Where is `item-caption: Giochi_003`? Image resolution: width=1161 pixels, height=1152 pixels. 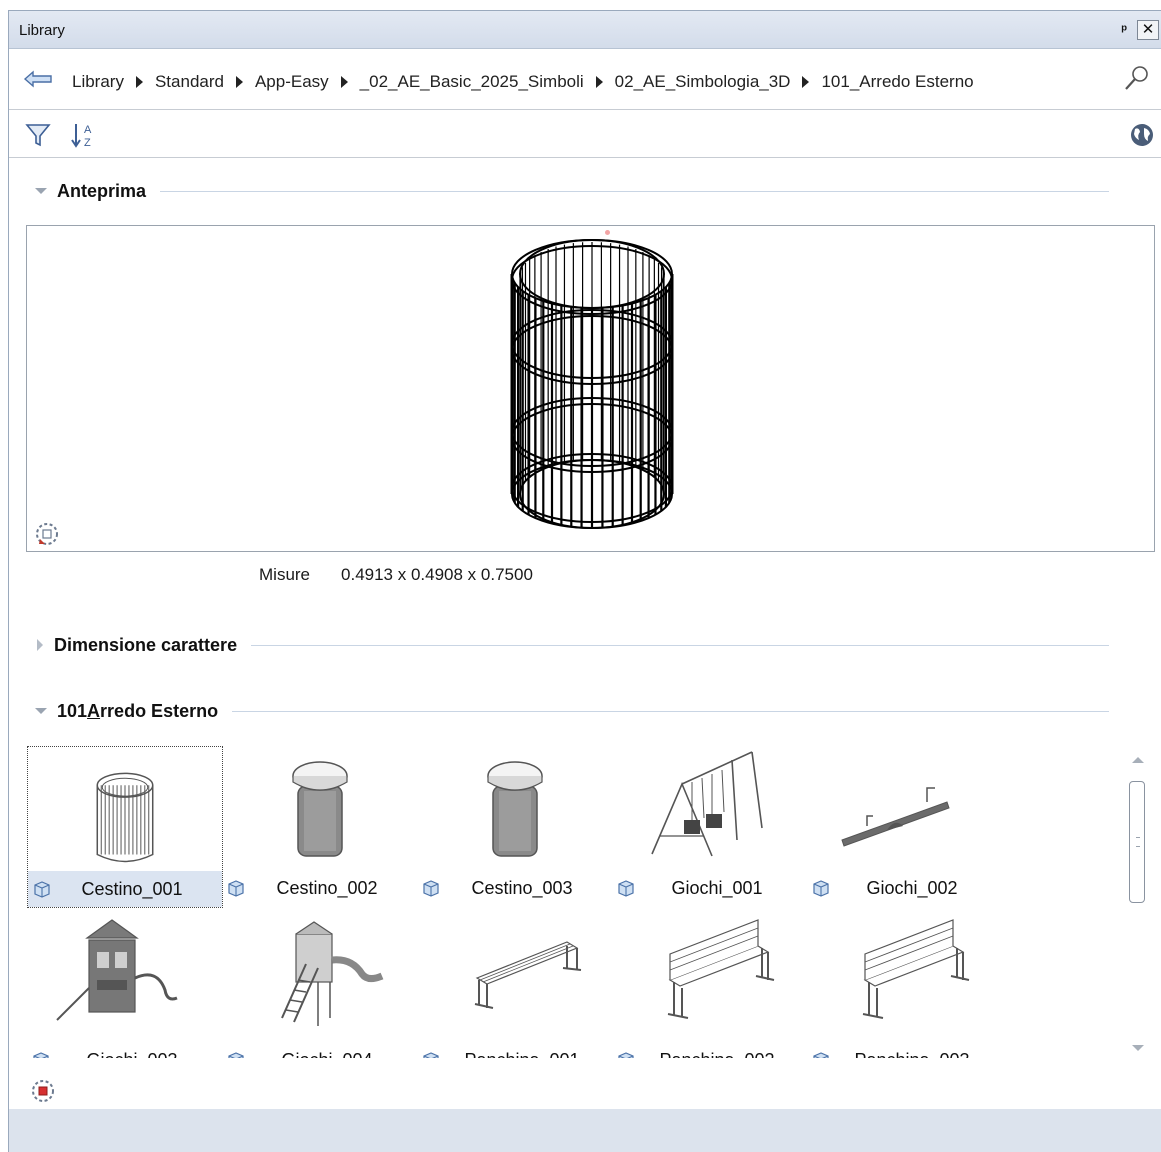 item-caption: Giochi_003 is located at coordinates (125, 1050).